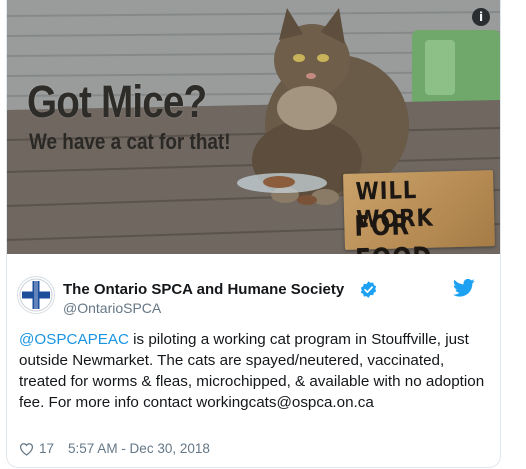  I want to click on cardboard-sign: WILL WORK FOR FOOD, so click(419, 212).